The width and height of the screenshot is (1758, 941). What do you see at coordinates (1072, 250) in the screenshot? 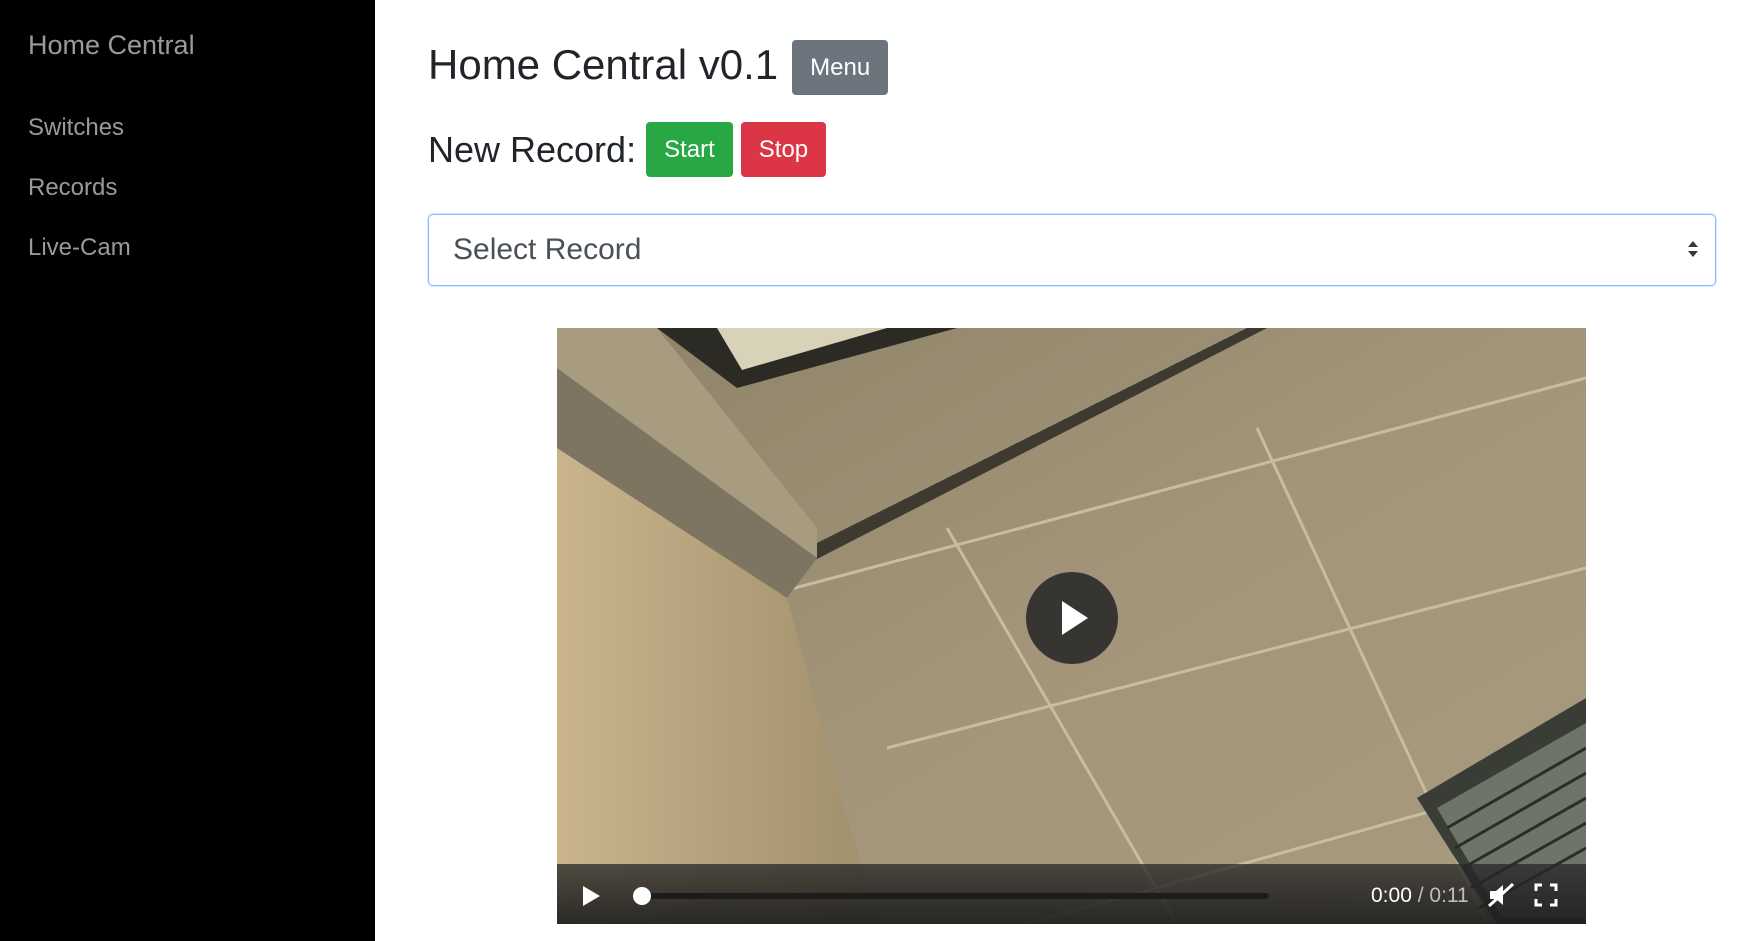
I see `record-select: Select Record` at bounding box center [1072, 250].